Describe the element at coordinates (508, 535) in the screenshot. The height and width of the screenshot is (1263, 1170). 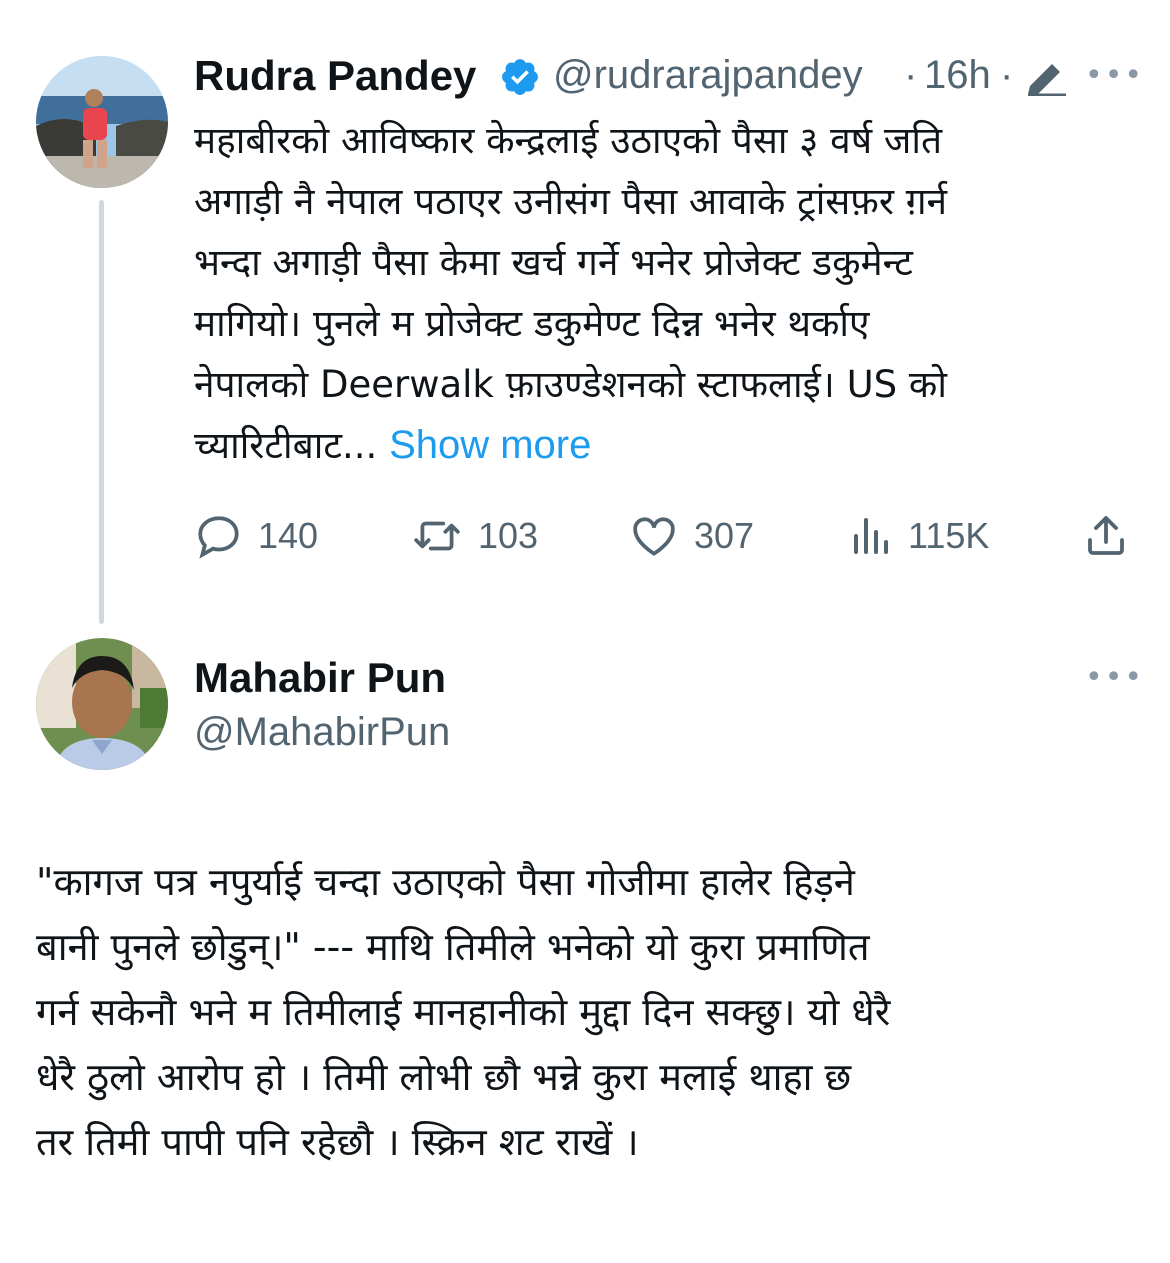
I see `repost-count: 103` at that location.